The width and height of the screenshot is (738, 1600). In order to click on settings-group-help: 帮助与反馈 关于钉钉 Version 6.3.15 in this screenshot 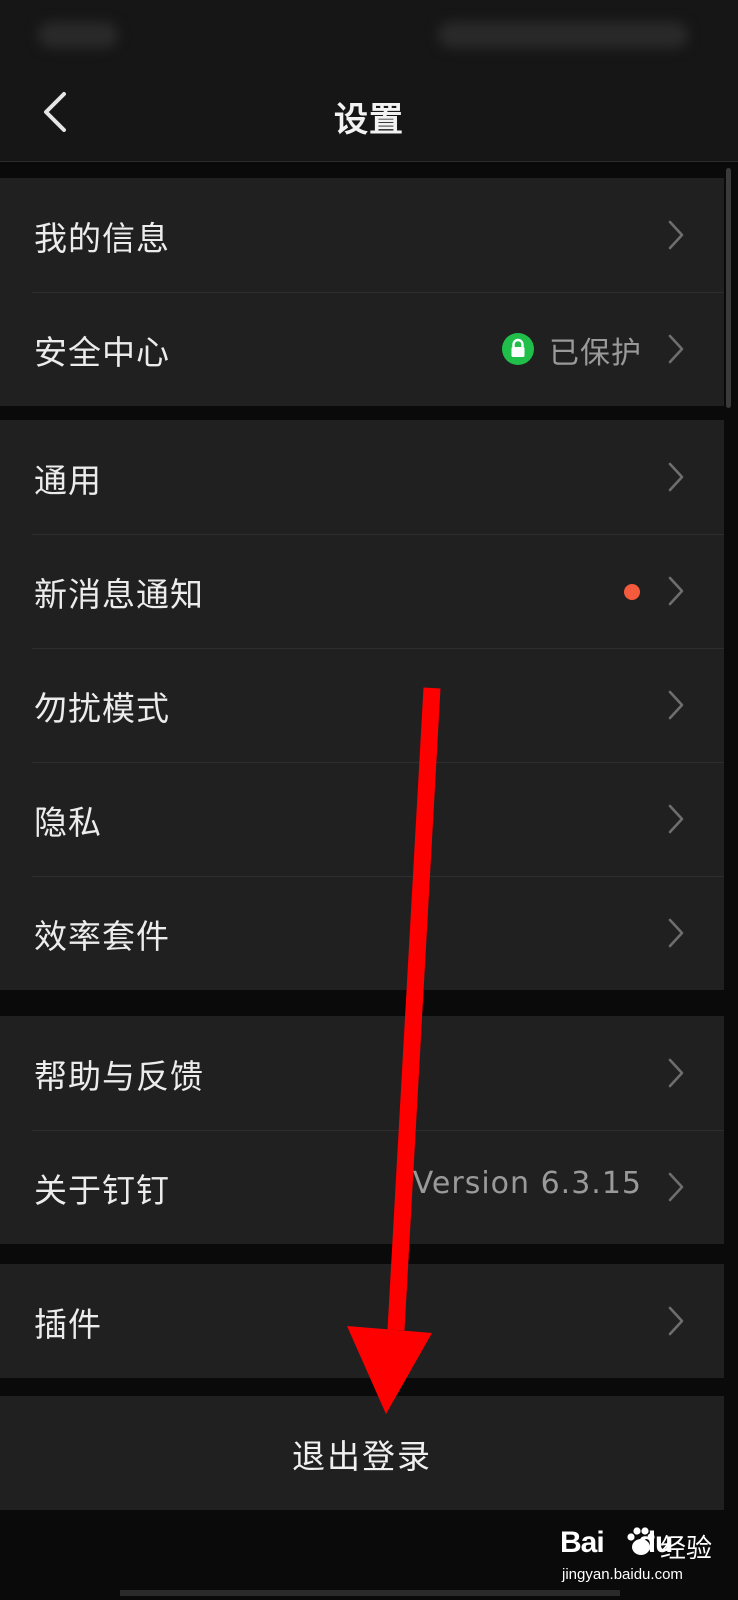, I will do `click(362, 1130)`.